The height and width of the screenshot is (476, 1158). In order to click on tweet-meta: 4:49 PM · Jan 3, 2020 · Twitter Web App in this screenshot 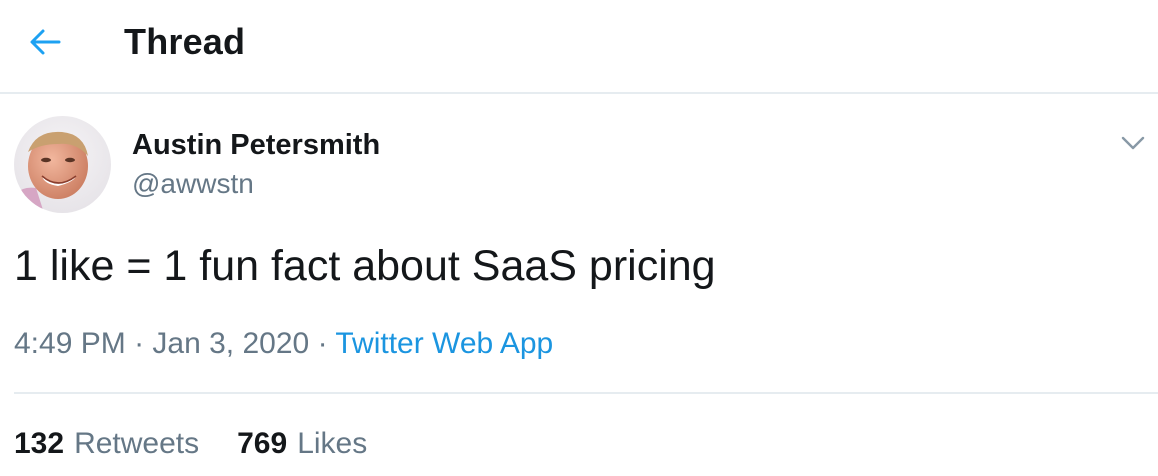, I will do `click(283, 344)`.